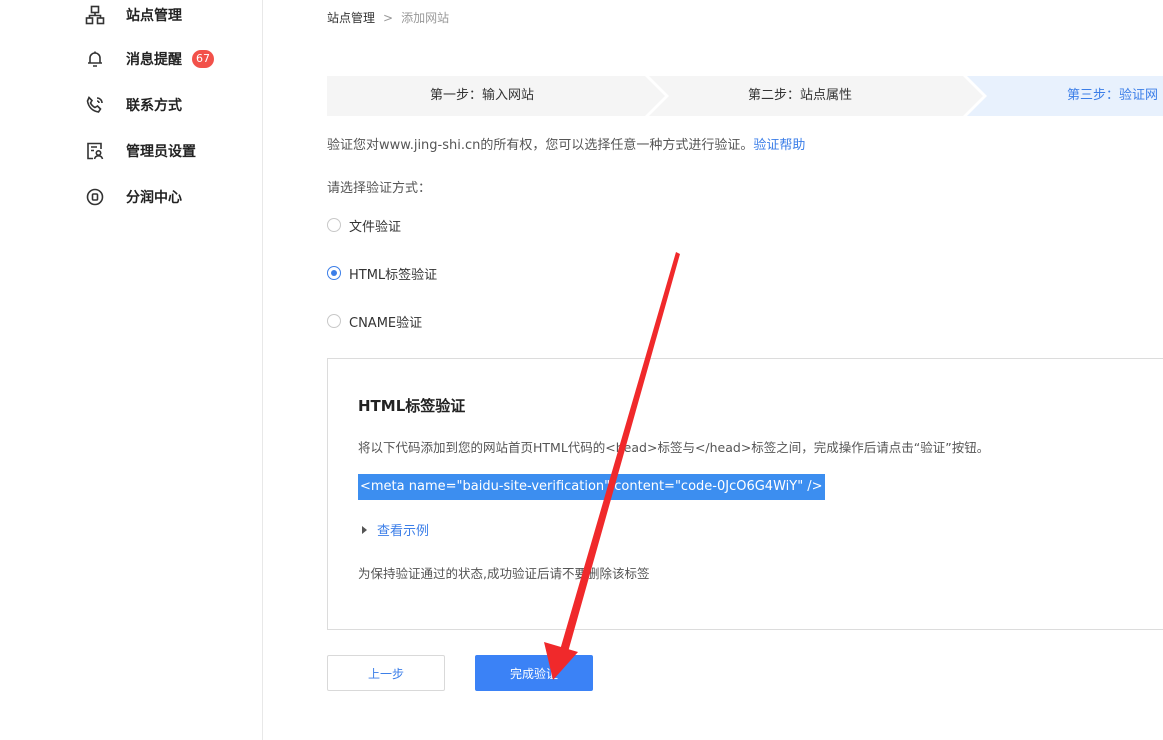 The image size is (1163, 740). Describe the element at coordinates (154, 198) in the screenshot. I see `sidebar-item-label: 分润中心` at that location.